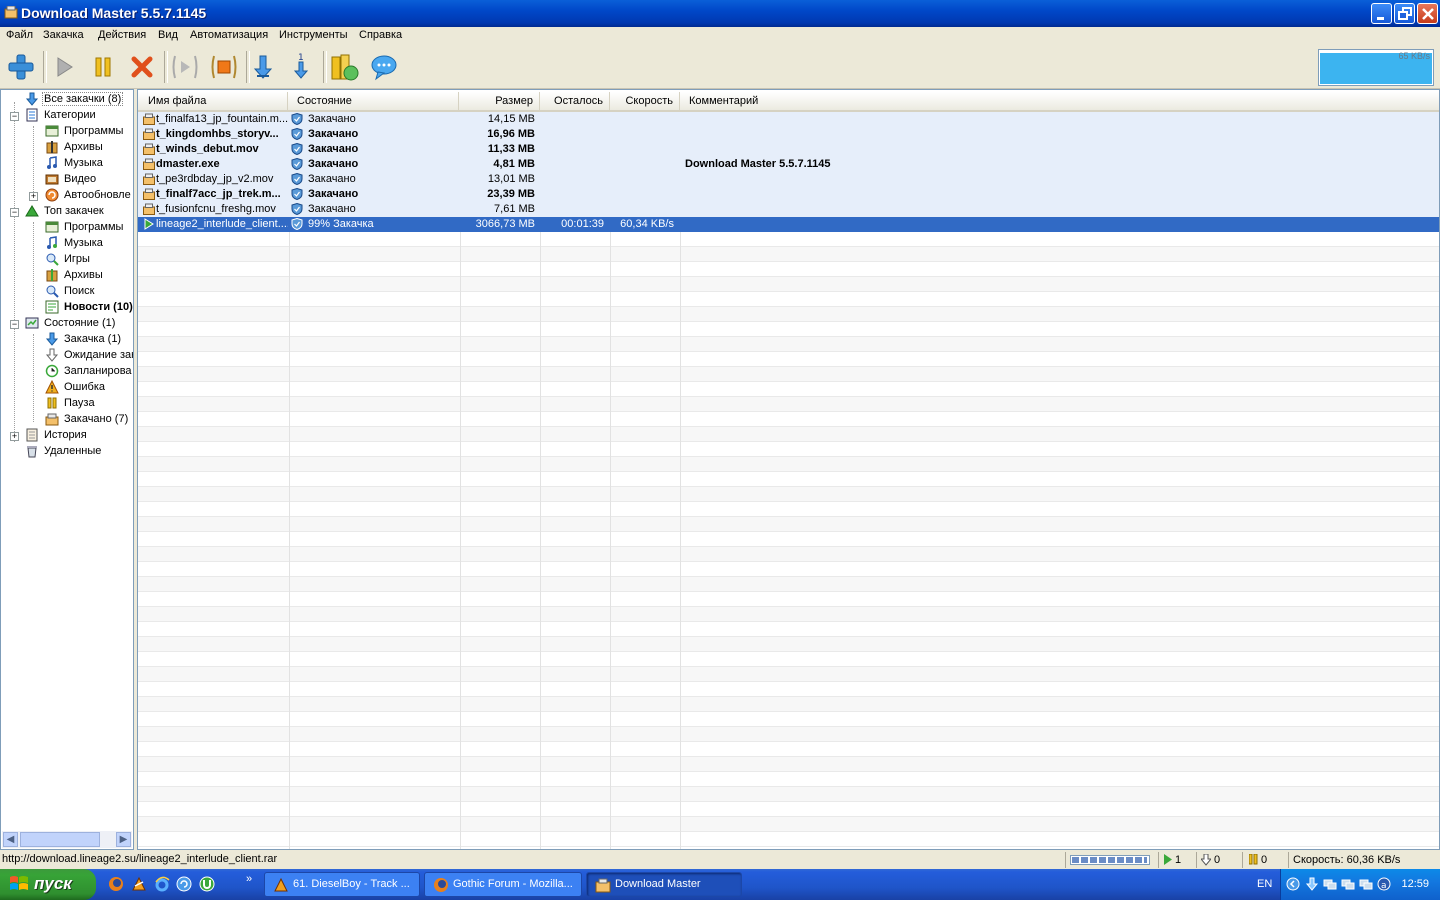 The height and width of the screenshot is (900, 1440). I want to click on column-header-size: Размер, so click(499, 101).